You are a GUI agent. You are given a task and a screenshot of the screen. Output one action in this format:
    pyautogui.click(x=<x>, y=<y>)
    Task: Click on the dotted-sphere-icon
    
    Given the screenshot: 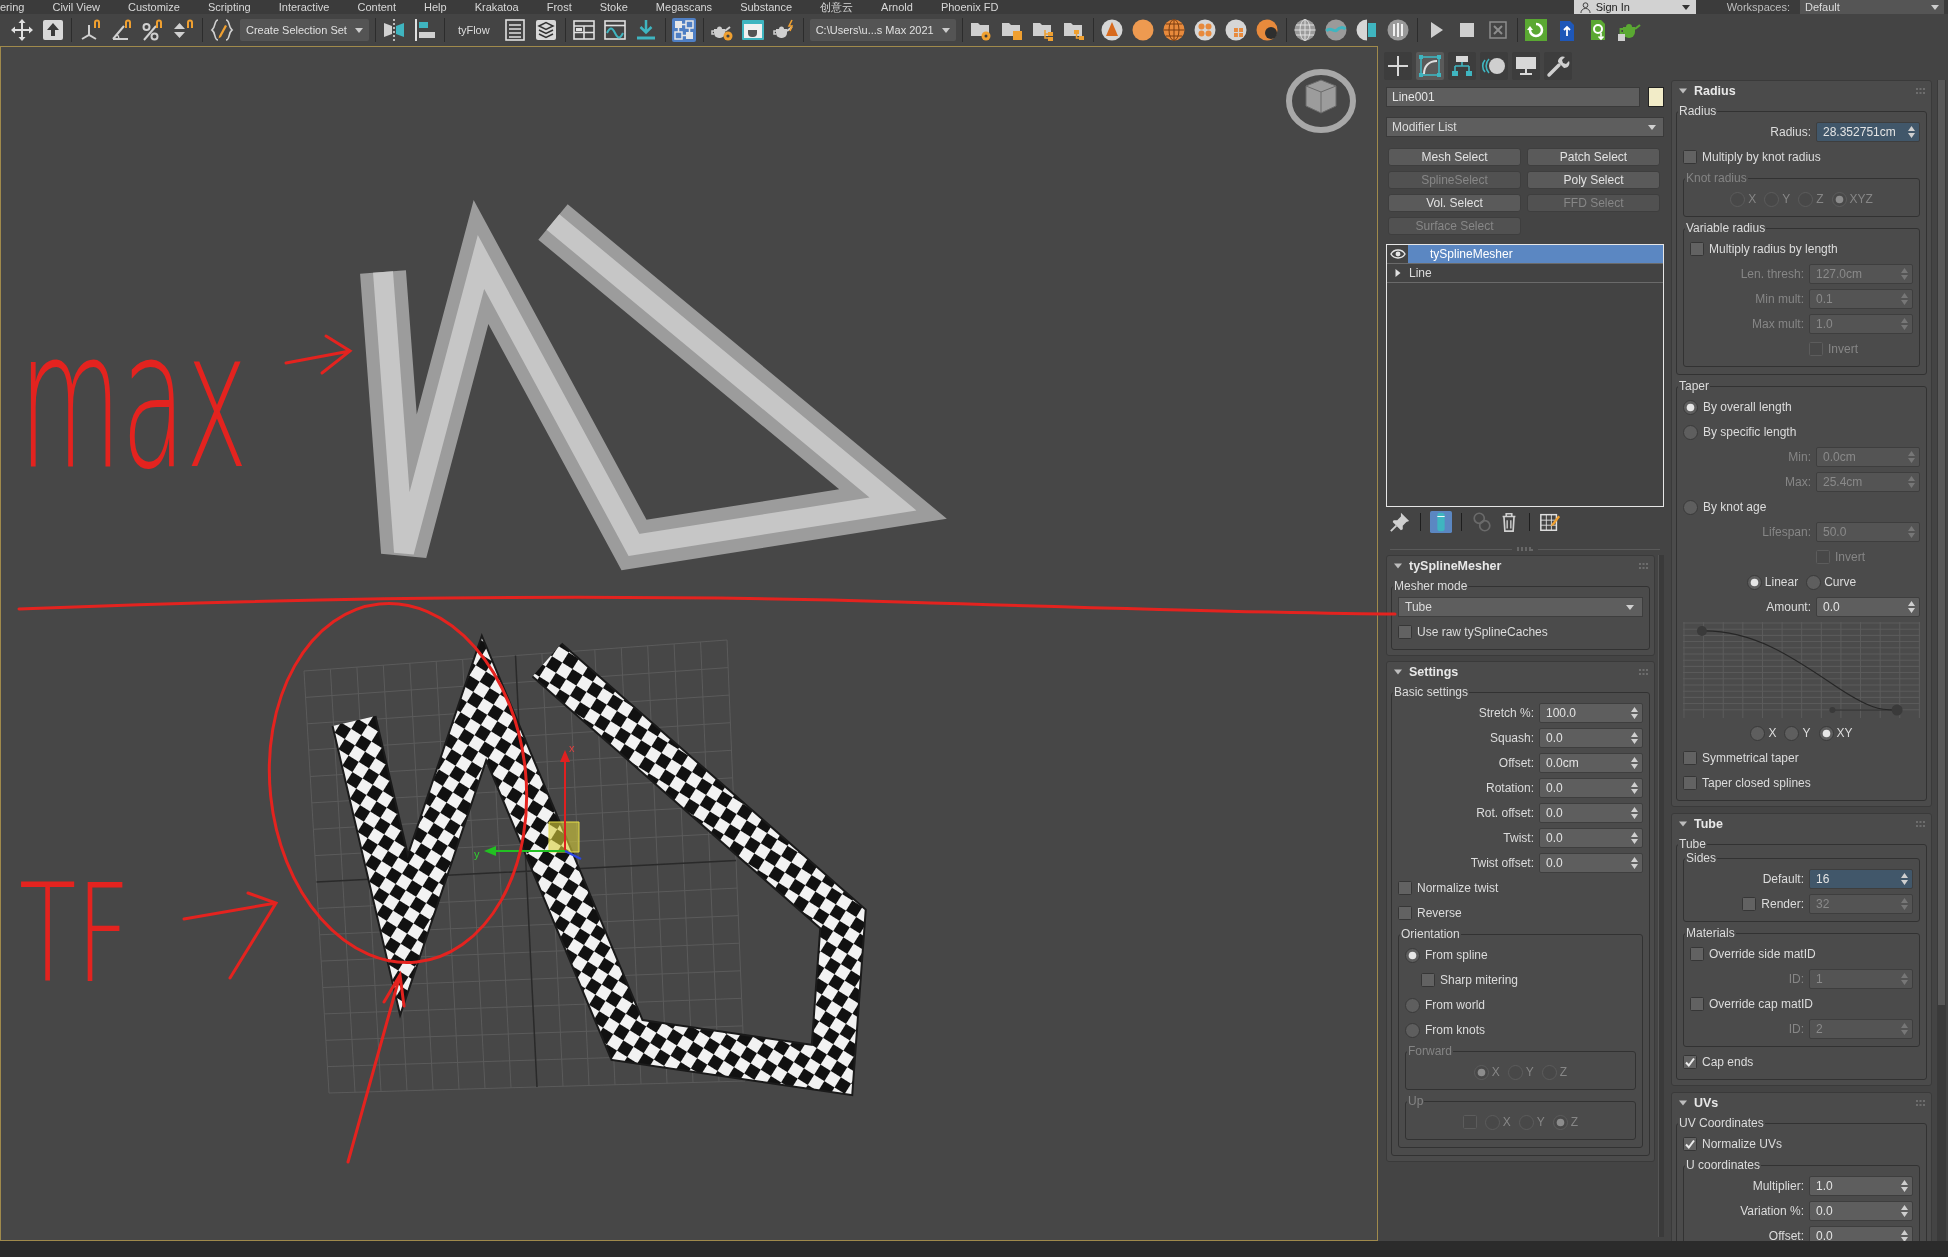 What is the action you would take?
    pyautogui.click(x=1205, y=30)
    